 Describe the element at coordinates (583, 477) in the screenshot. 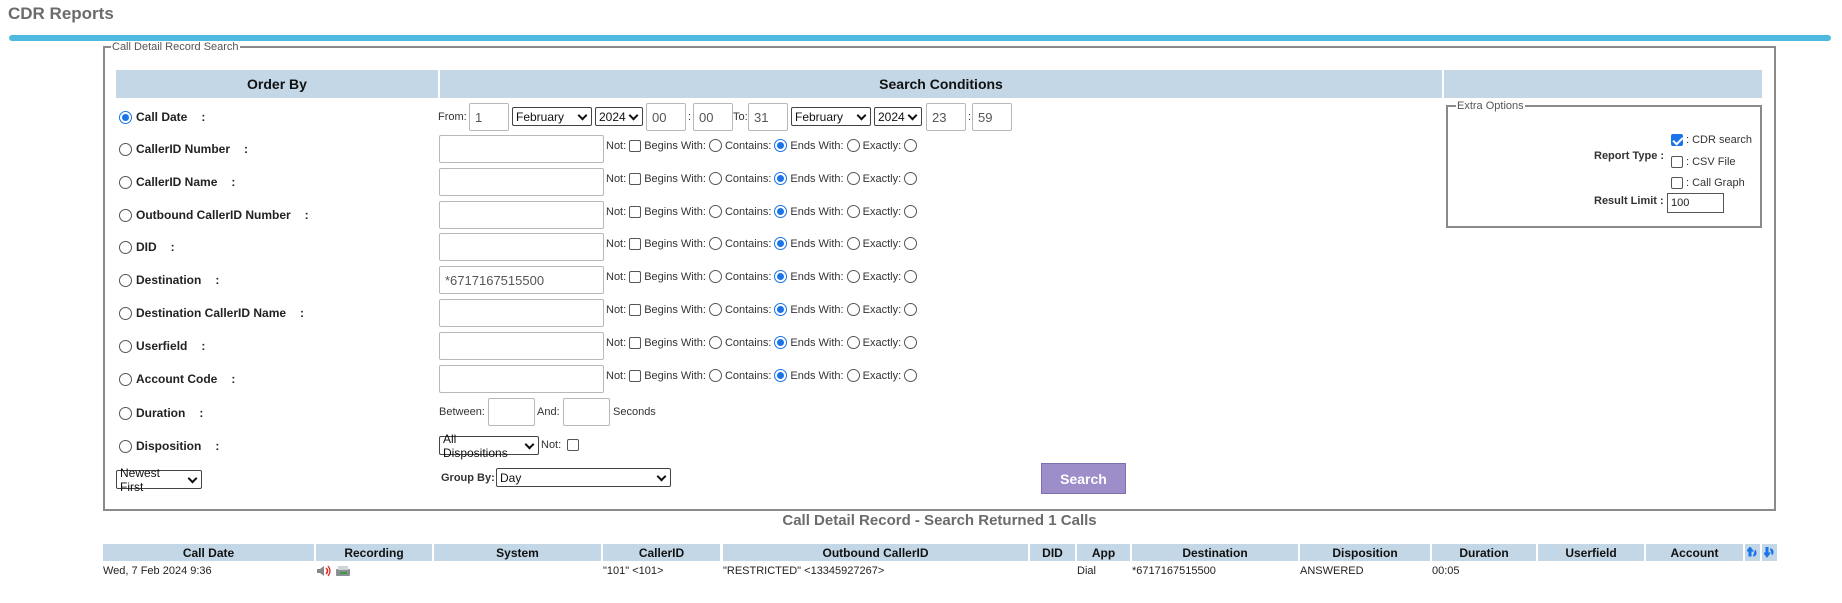

I see `group-by-select: Day` at that location.